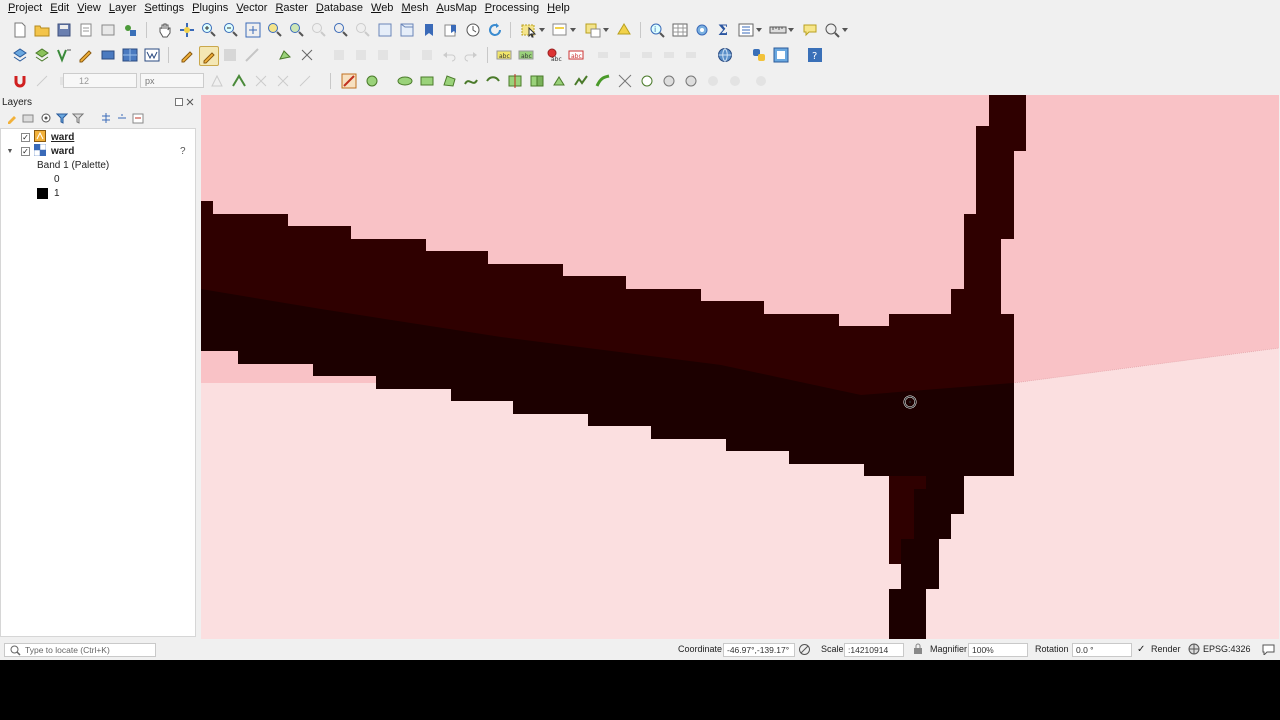 The width and height of the screenshot is (1280, 720). I want to click on map-tips-icon, so click(810, 30).